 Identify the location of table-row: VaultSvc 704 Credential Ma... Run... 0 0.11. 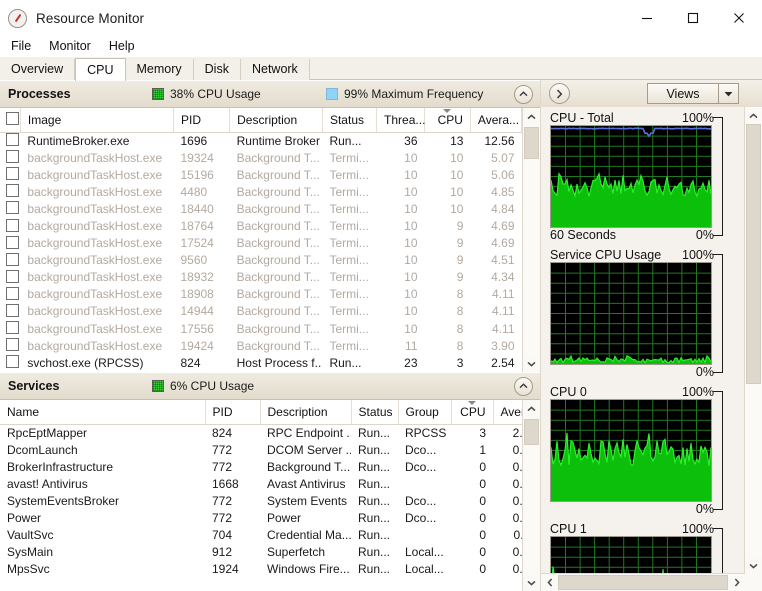
(261, 535).